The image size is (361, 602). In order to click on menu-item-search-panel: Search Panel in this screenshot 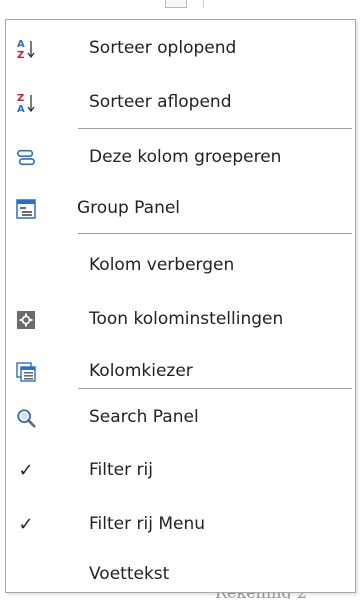, I will do `click(180, 418)`.